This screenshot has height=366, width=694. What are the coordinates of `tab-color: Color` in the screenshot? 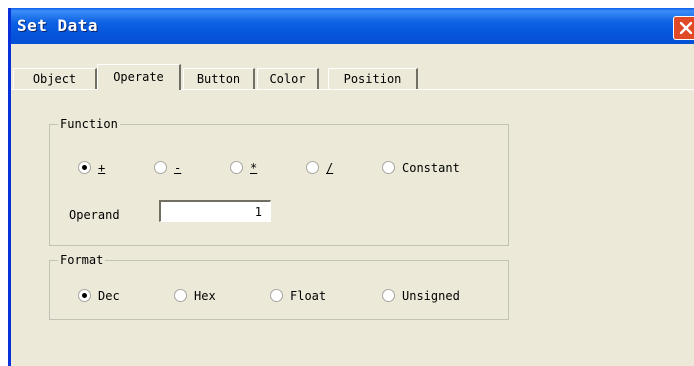 It's located at (288, 78).